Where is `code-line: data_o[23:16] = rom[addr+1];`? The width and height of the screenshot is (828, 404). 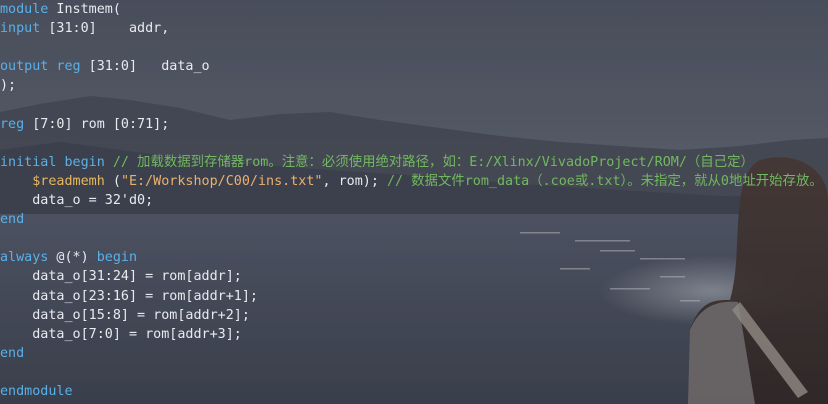 code-line: data_o[23:16] = rom[addr+1]; is located at coordinates (129, 296).